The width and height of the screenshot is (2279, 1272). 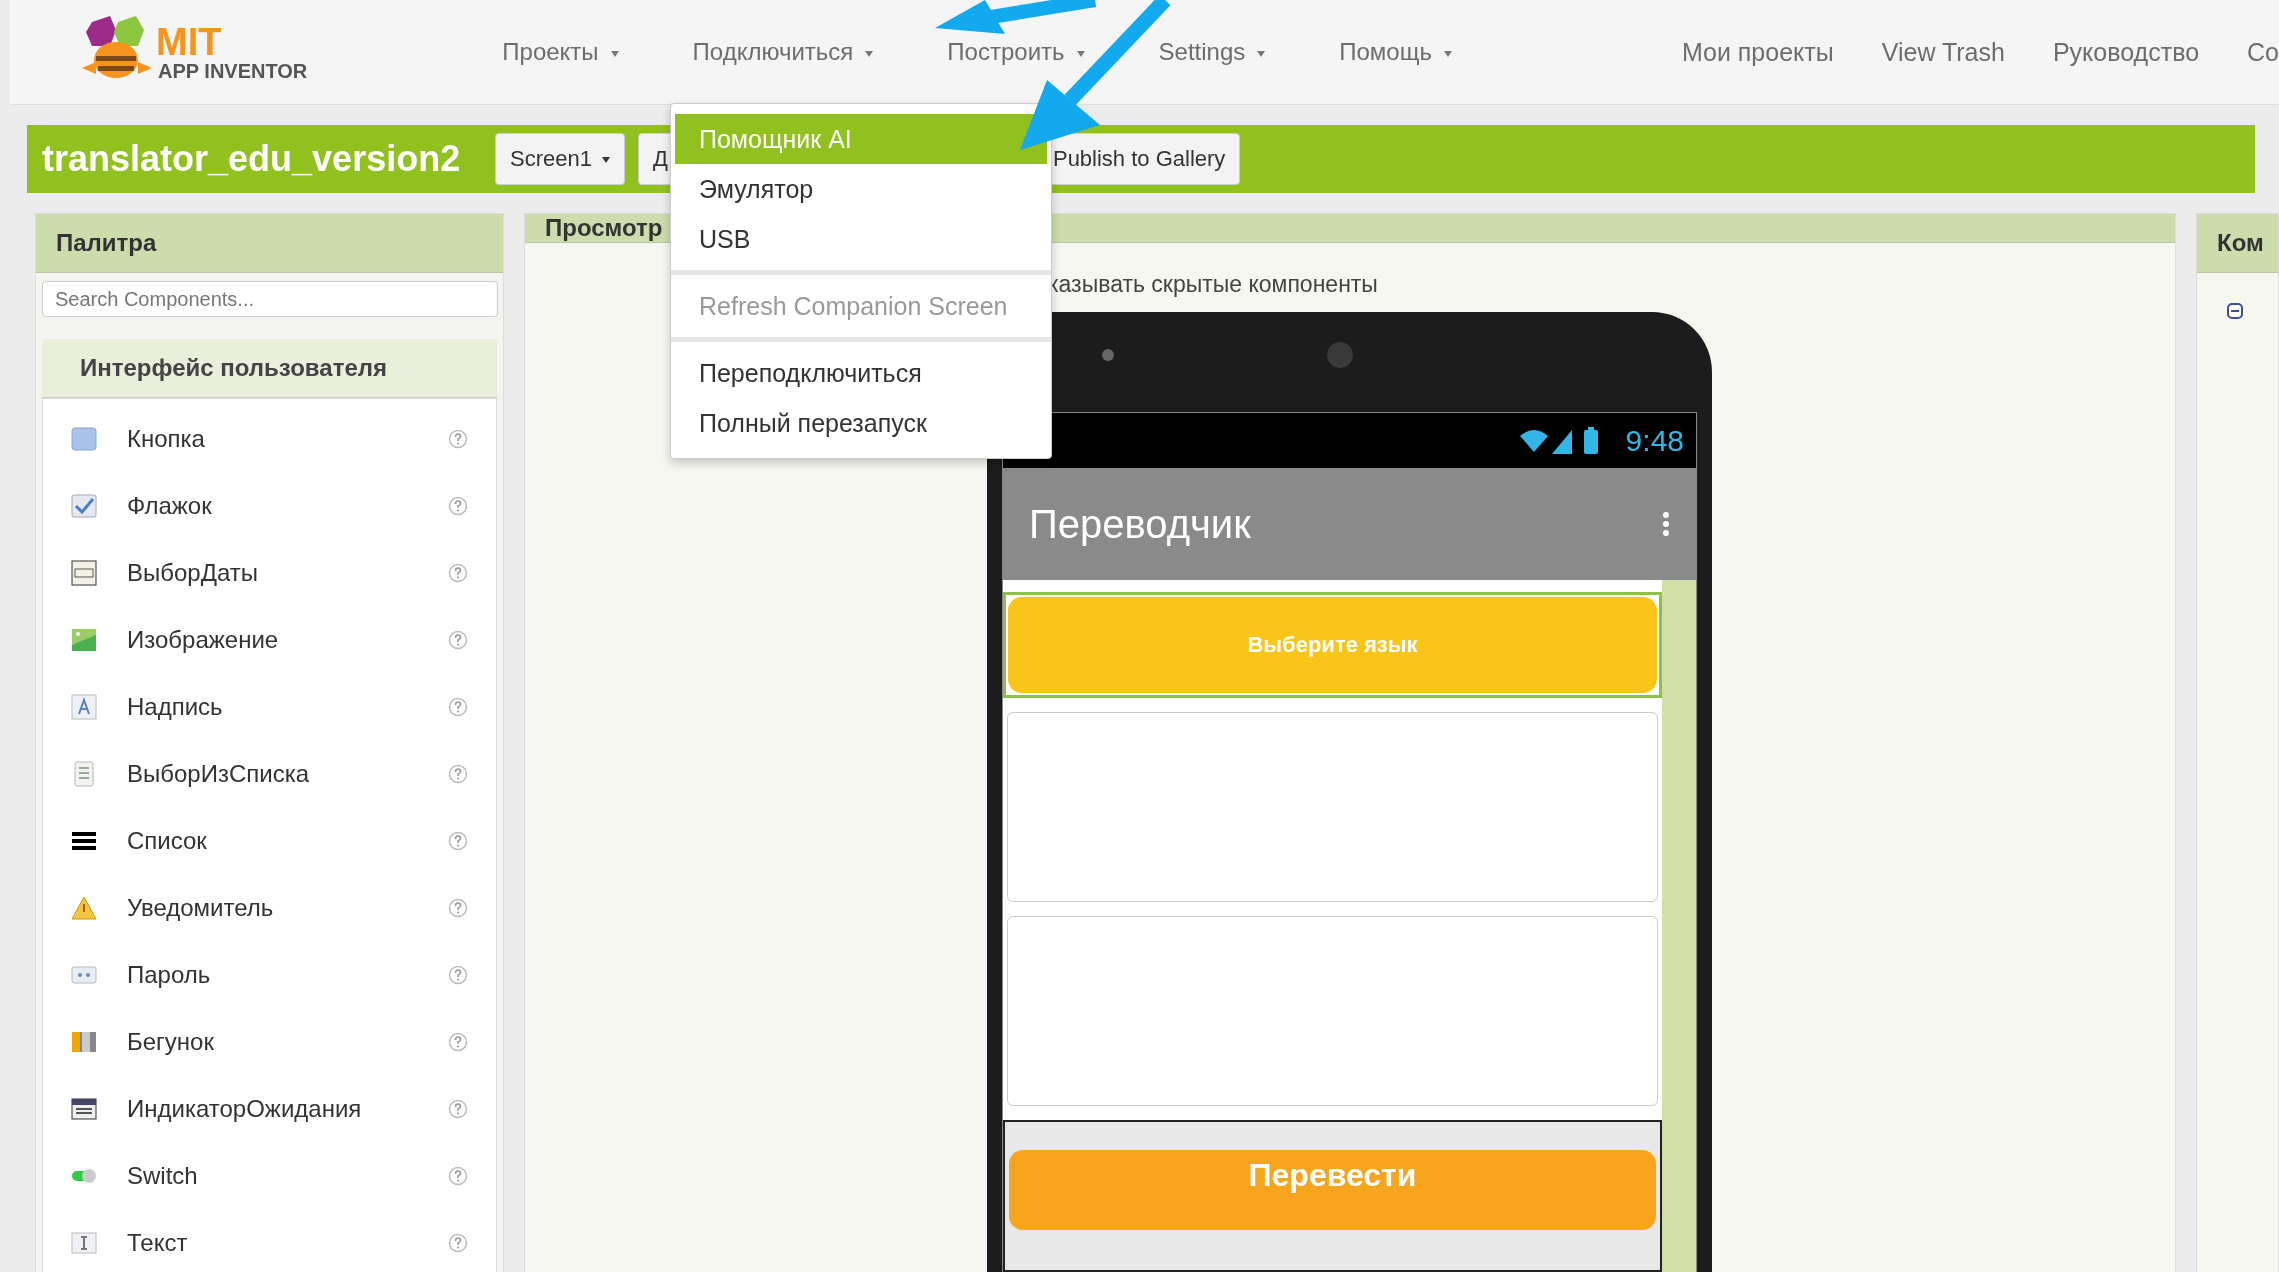 What do you see at coordinates (106, 243) in the screenshot?
I see `panel-title: Палитра` at bounding box center [106, 243].